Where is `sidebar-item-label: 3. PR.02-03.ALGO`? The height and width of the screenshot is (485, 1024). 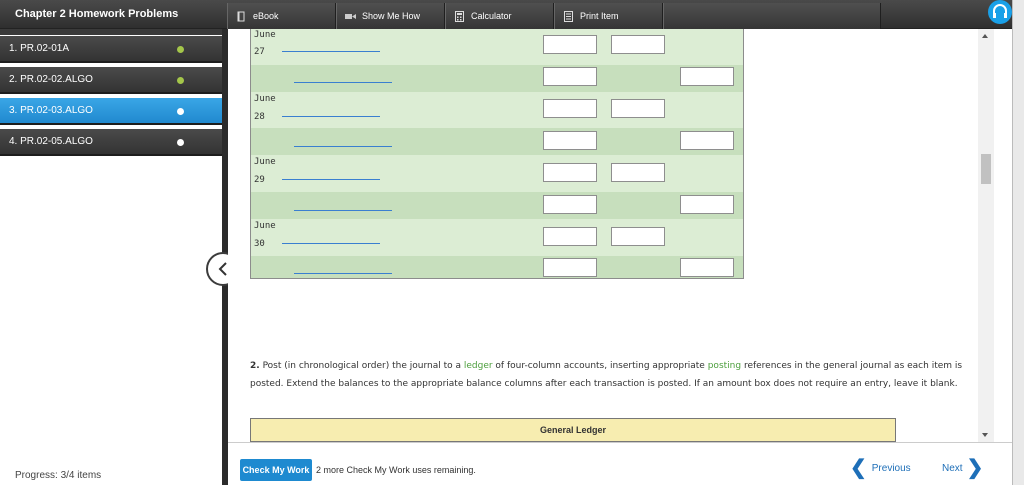
sidebar-item-label: 3. PR.02-03.ALGO is located at coordinates (51, 110).